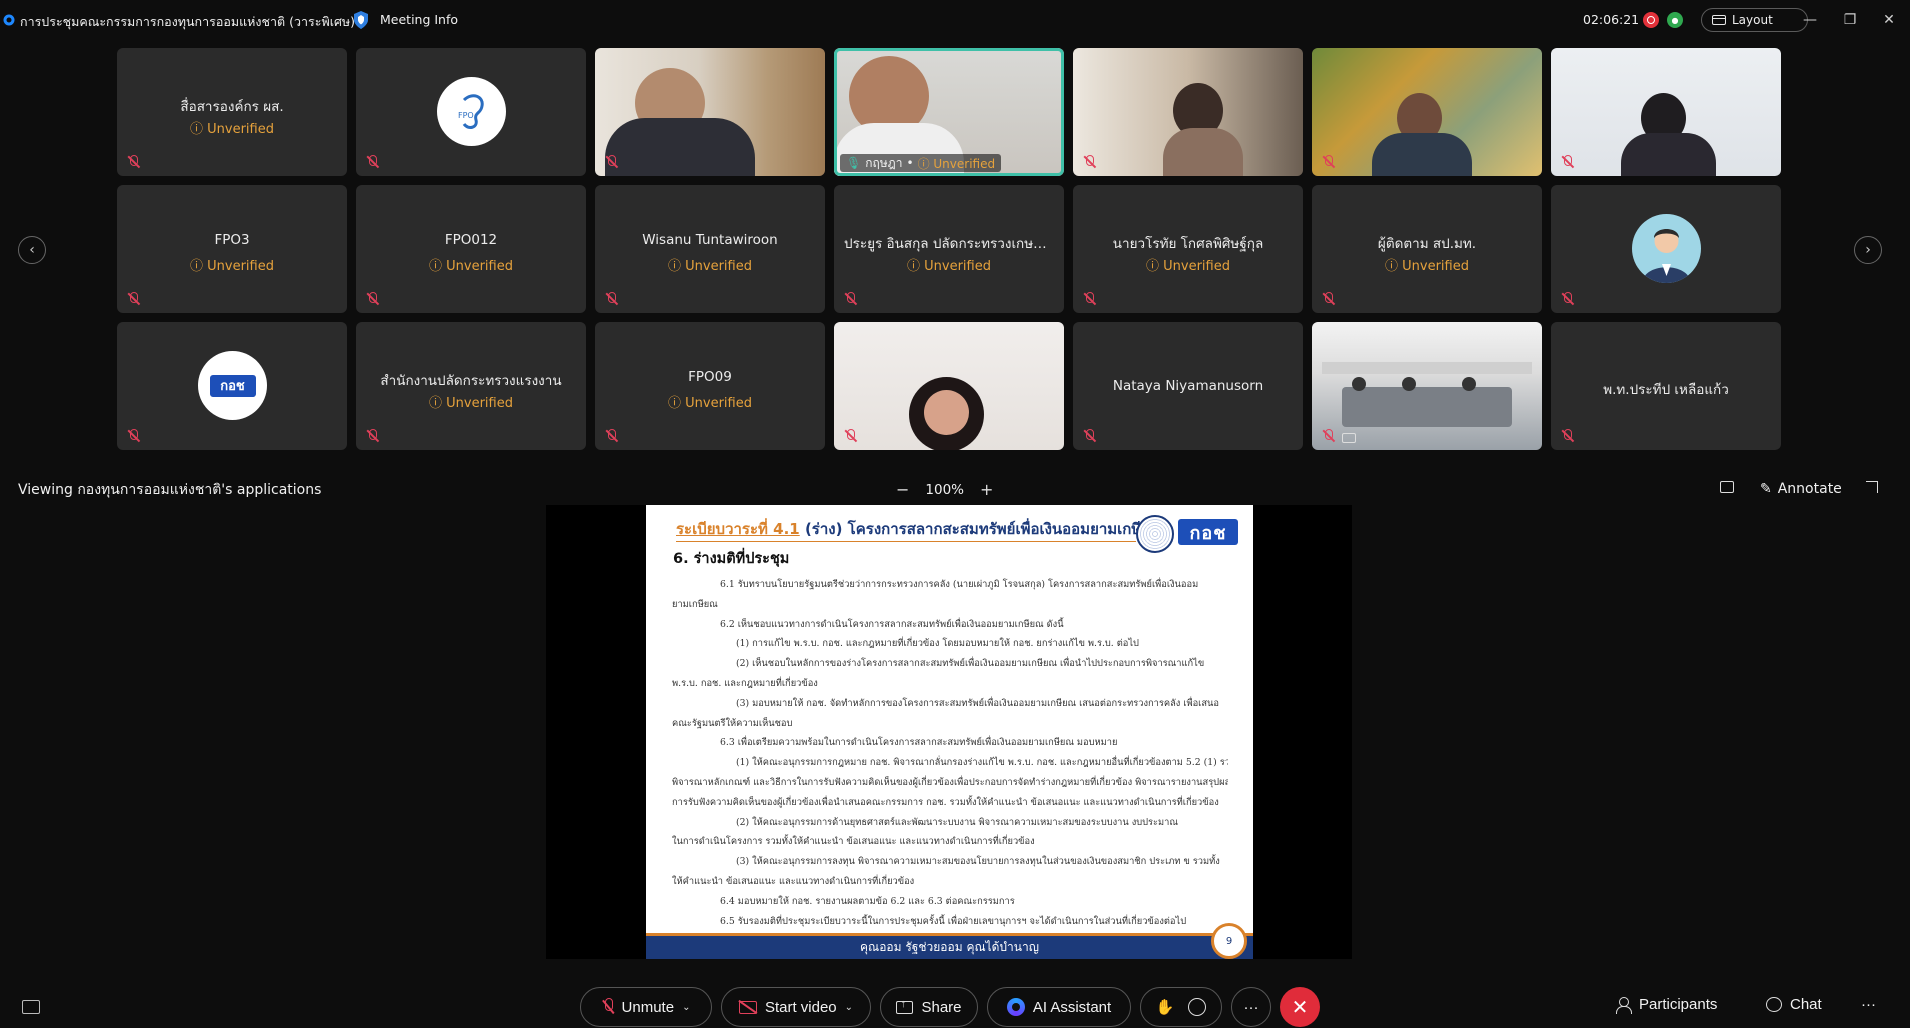  What do you see at coordinates (1208, 532) in the screenshot?
I see `nsf-logo-icon: กอช` at bounding box center [1208, 532].